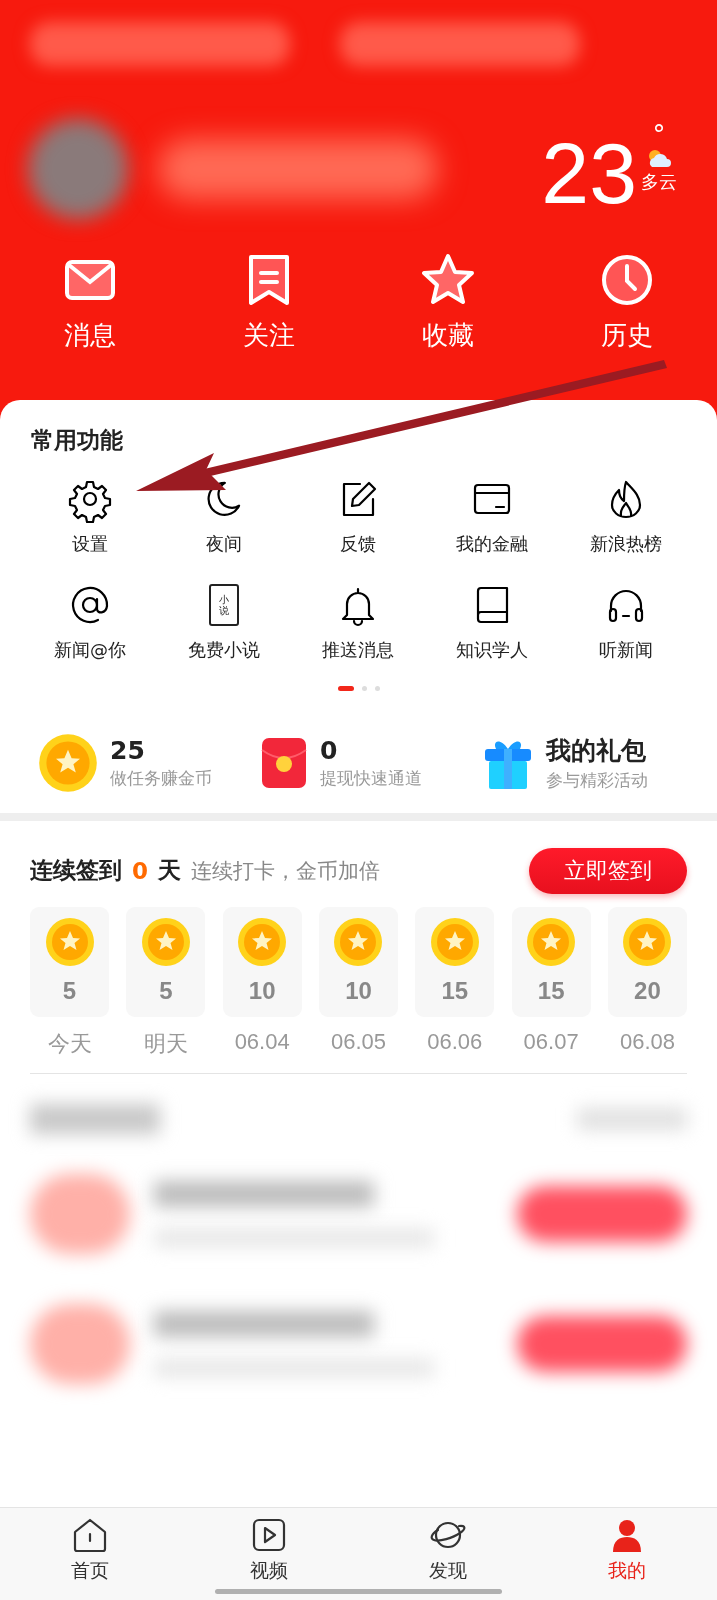 The height and width of the screenshot is (1600, 717). I want to click on function-label: 设置, so click(90, 543).